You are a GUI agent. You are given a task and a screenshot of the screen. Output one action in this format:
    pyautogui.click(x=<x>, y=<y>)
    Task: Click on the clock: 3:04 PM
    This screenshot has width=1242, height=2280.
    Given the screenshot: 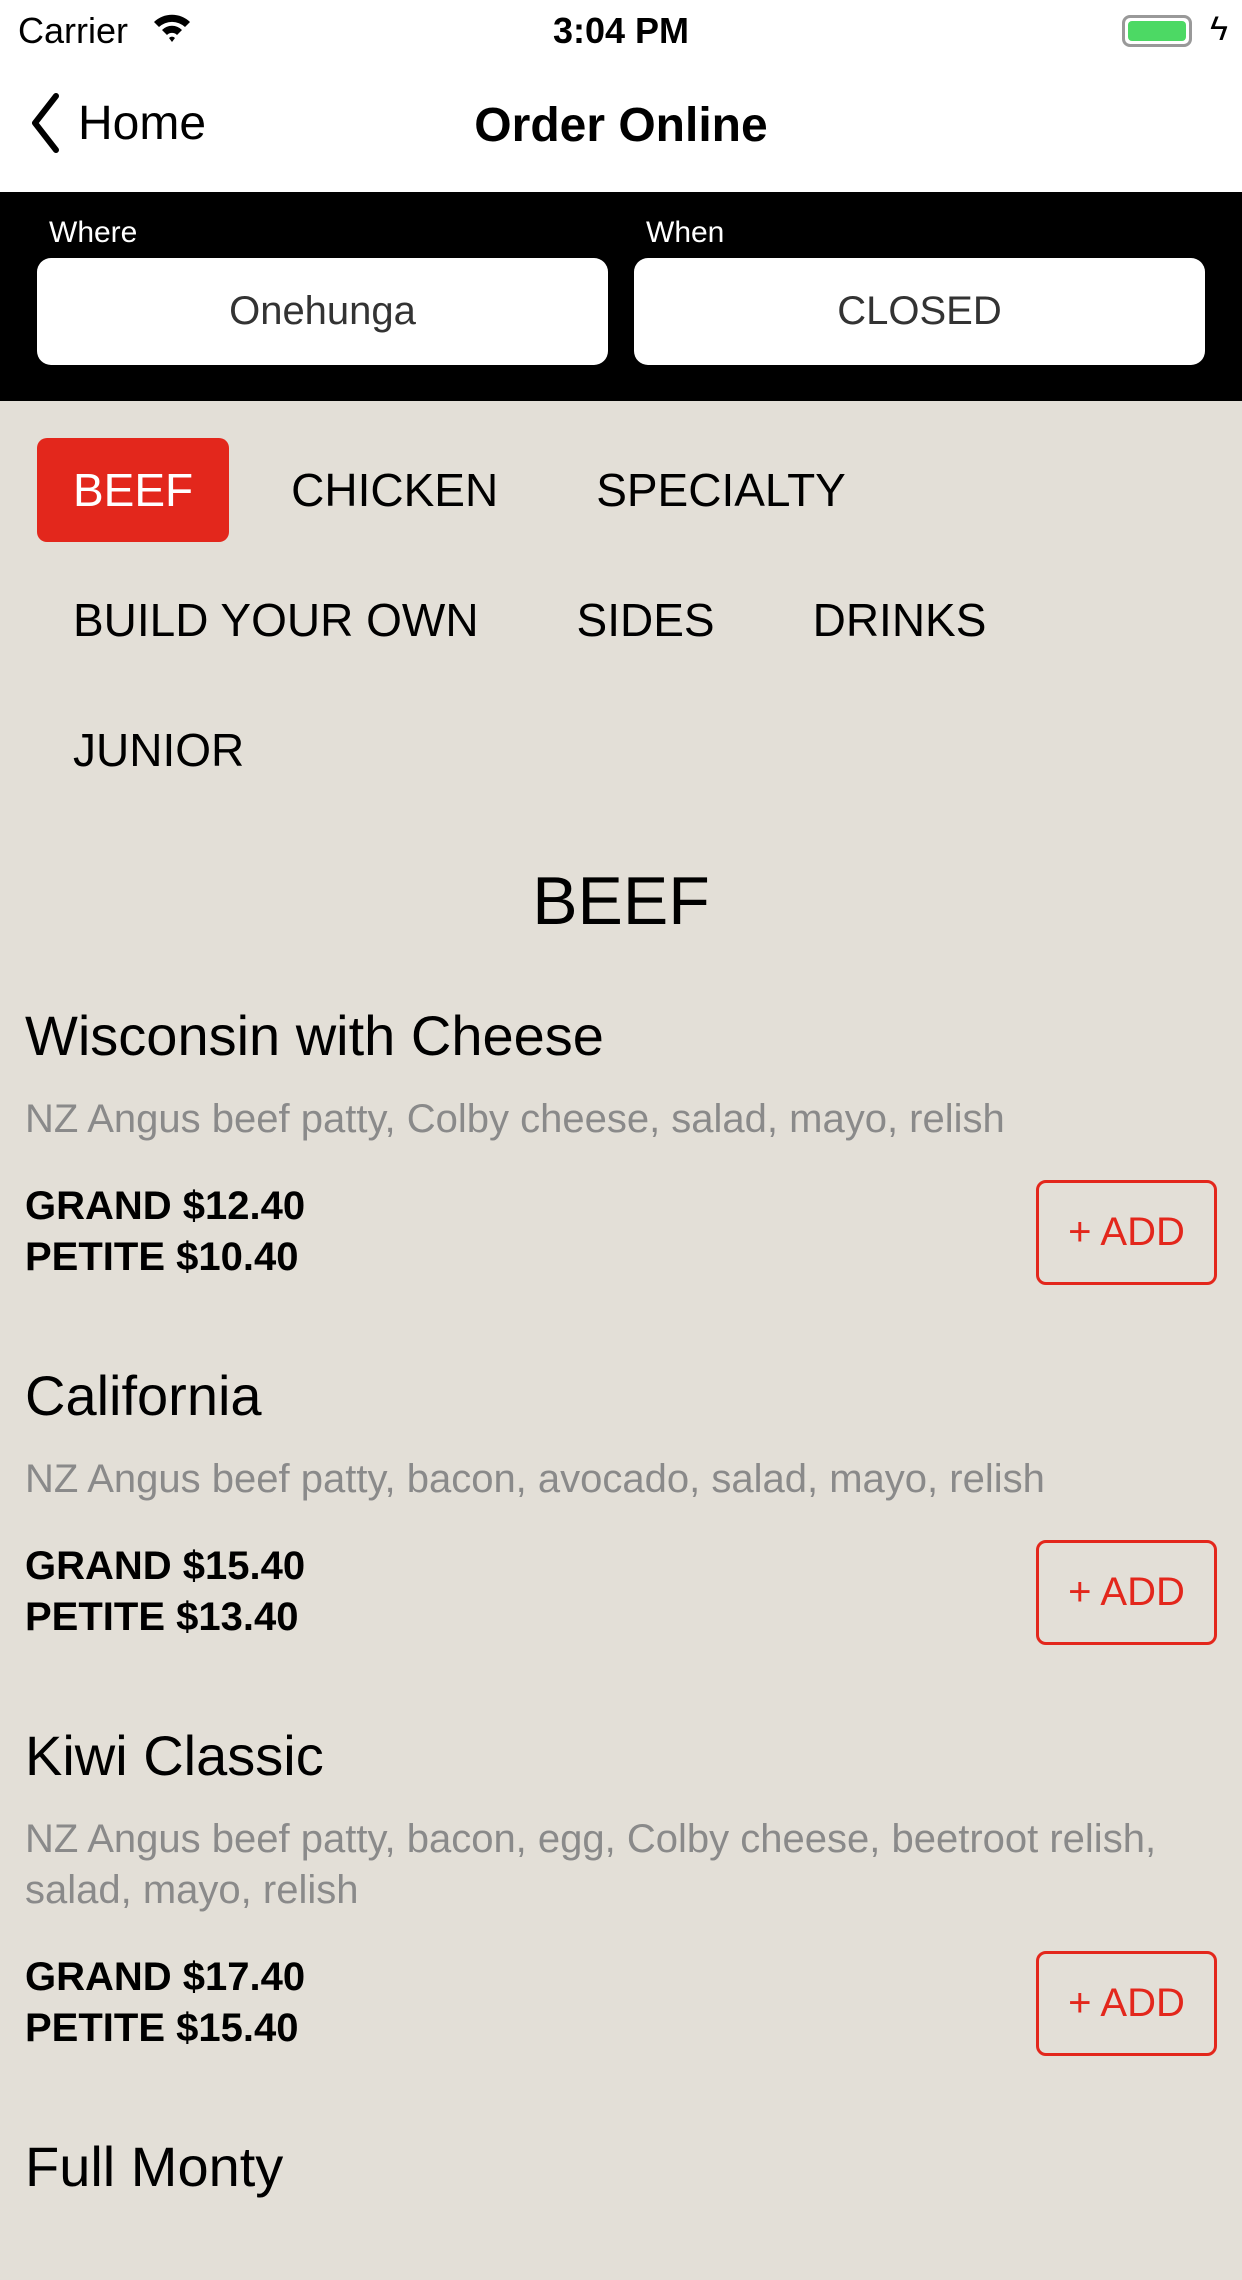 What is the action you would take?
    pyautogui.click(x=621, y=30)
    